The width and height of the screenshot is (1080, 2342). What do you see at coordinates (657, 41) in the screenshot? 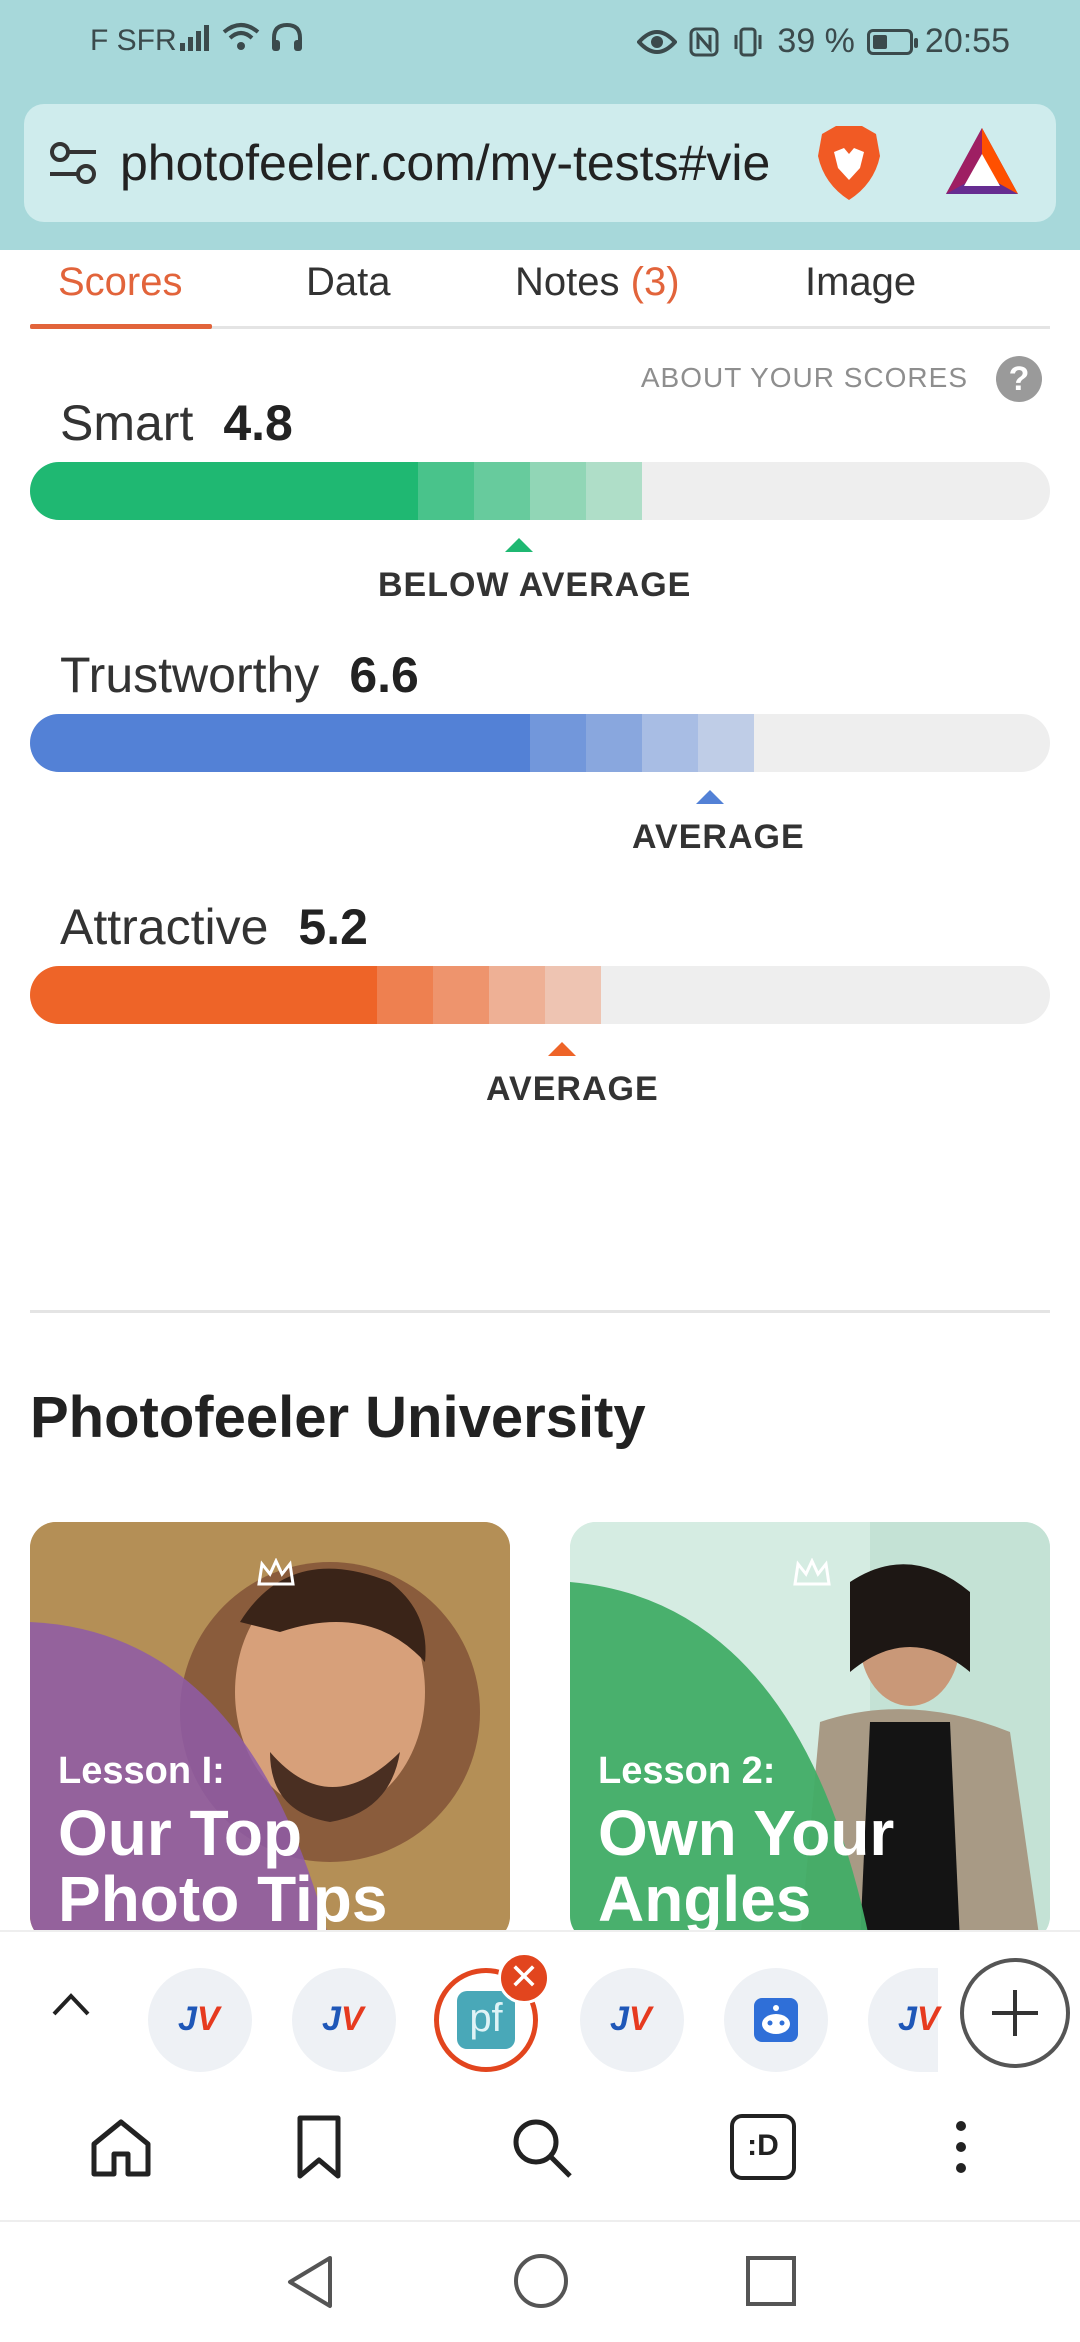
I see `eye-icon` at bounding box center [657, 41].